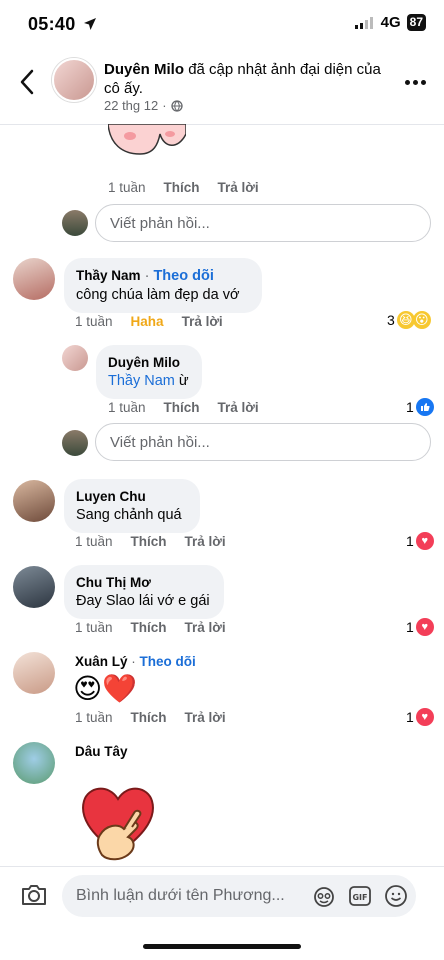 This screenshot has height=960, width=444. Describe the element at coordinates (324, 896) in the screenshot. I see `avatar-sticker-icon` at that location.